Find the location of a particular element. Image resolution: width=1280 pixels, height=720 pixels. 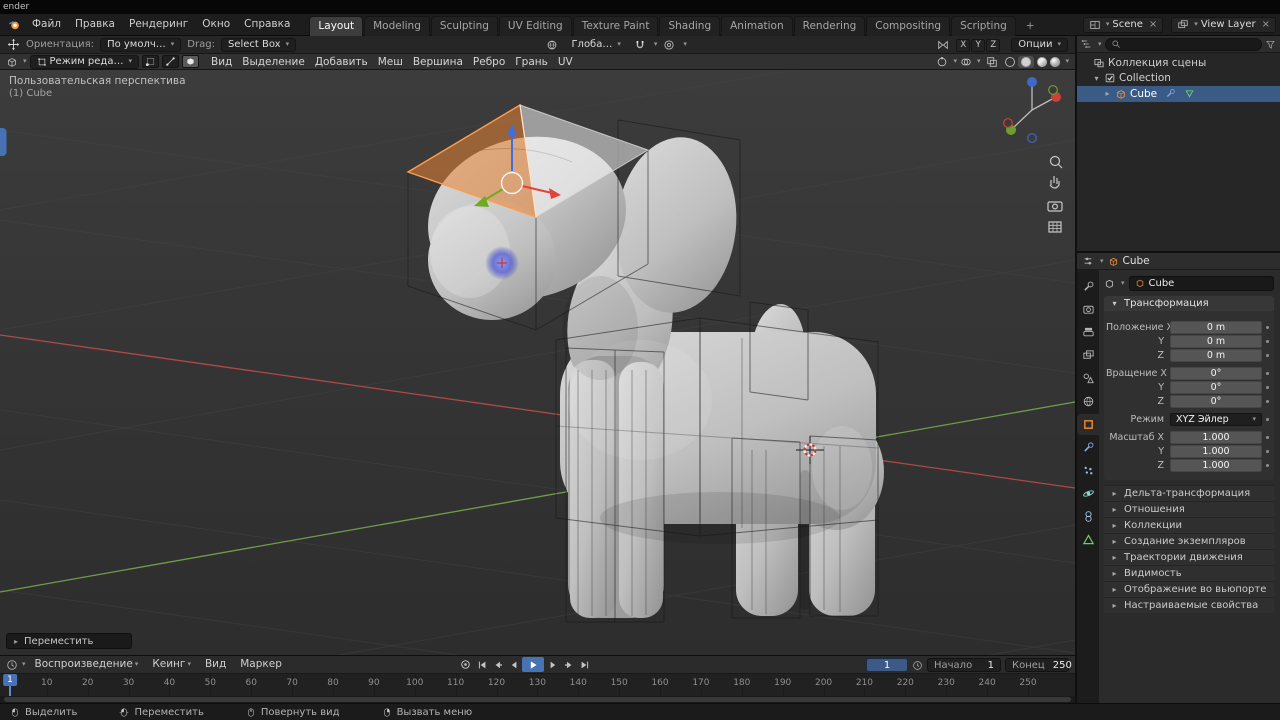

properties-tab-output is located at coordinates (1088, 332).